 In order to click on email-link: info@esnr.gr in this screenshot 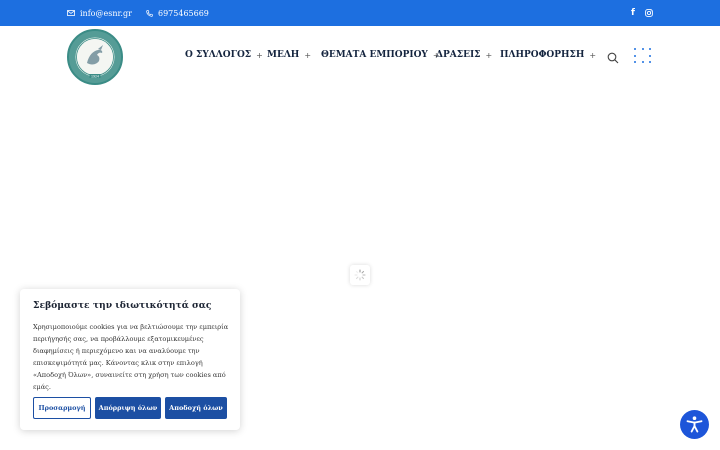, I will do `click(99, 13)`.